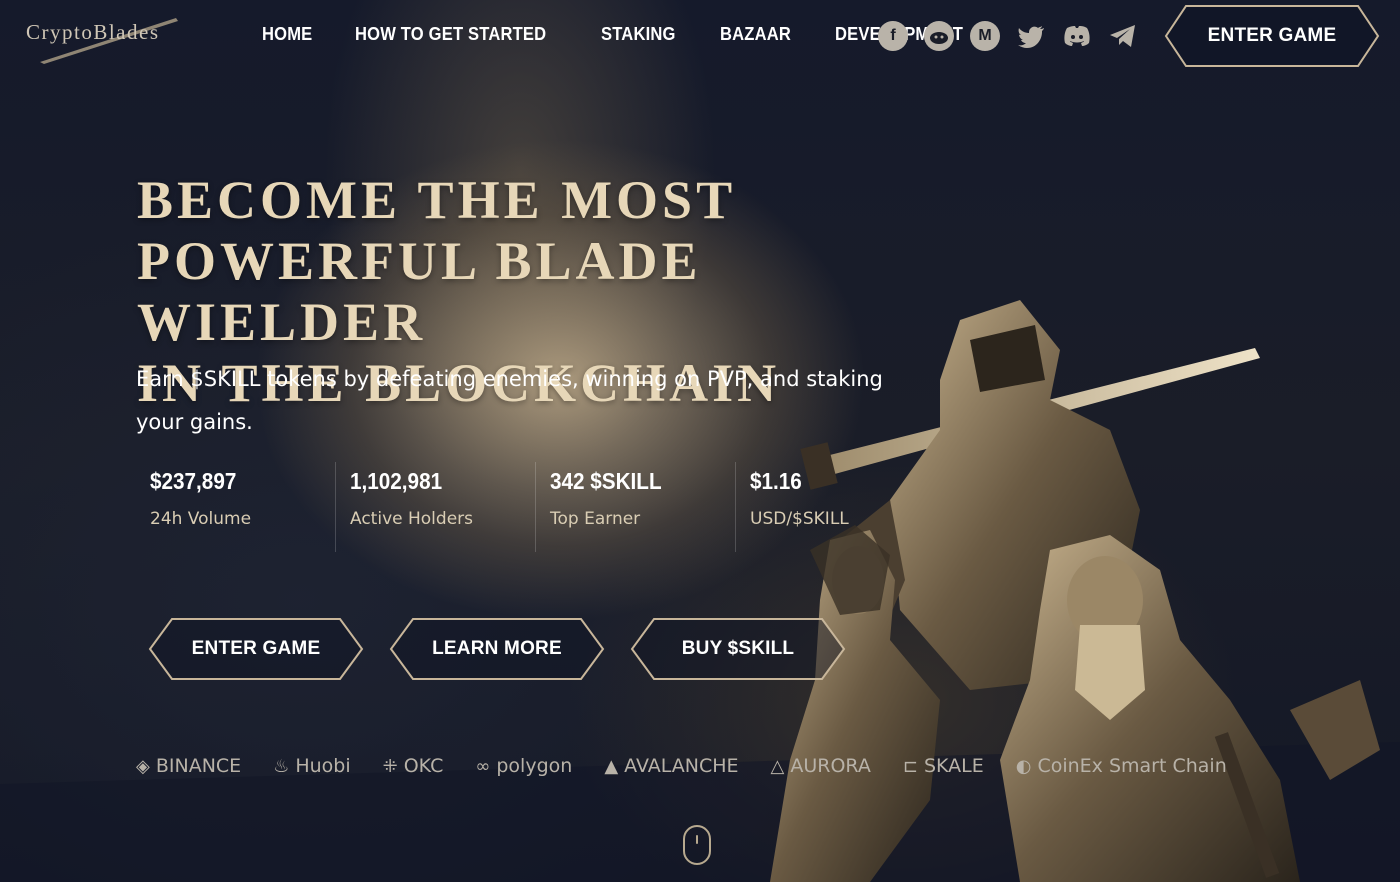  I want to click on aurora-logo: △ AURORA, so click(821, 766).